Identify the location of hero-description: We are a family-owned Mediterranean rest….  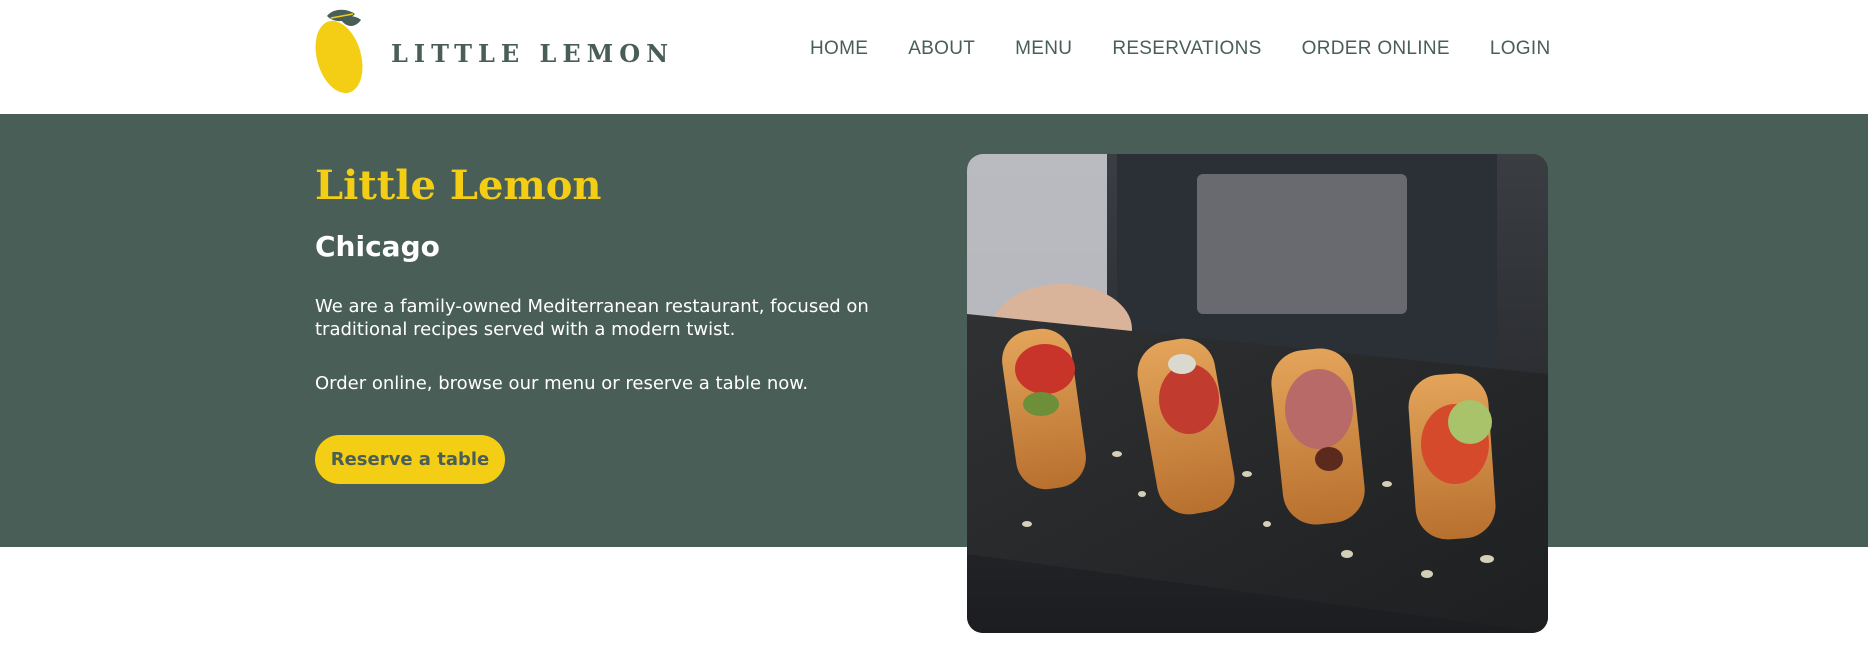
(592, 318).